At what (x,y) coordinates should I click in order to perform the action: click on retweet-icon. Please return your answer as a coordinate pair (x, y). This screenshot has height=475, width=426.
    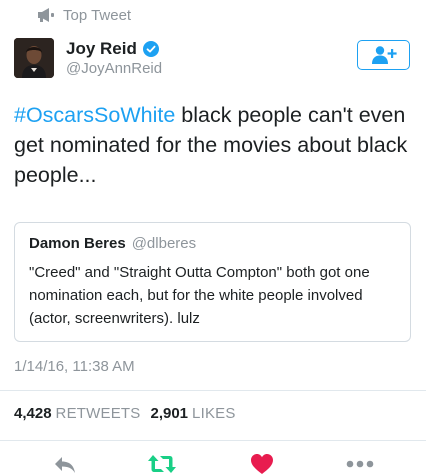
    Looking at the image, I should click on (162, 464).